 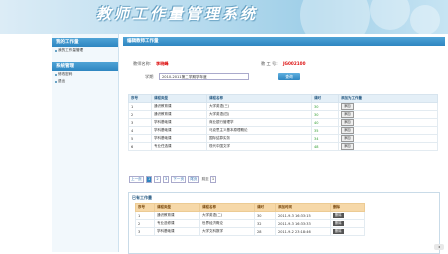 I want to click on last-page-link: 尾页, so click(x=194, y=179).